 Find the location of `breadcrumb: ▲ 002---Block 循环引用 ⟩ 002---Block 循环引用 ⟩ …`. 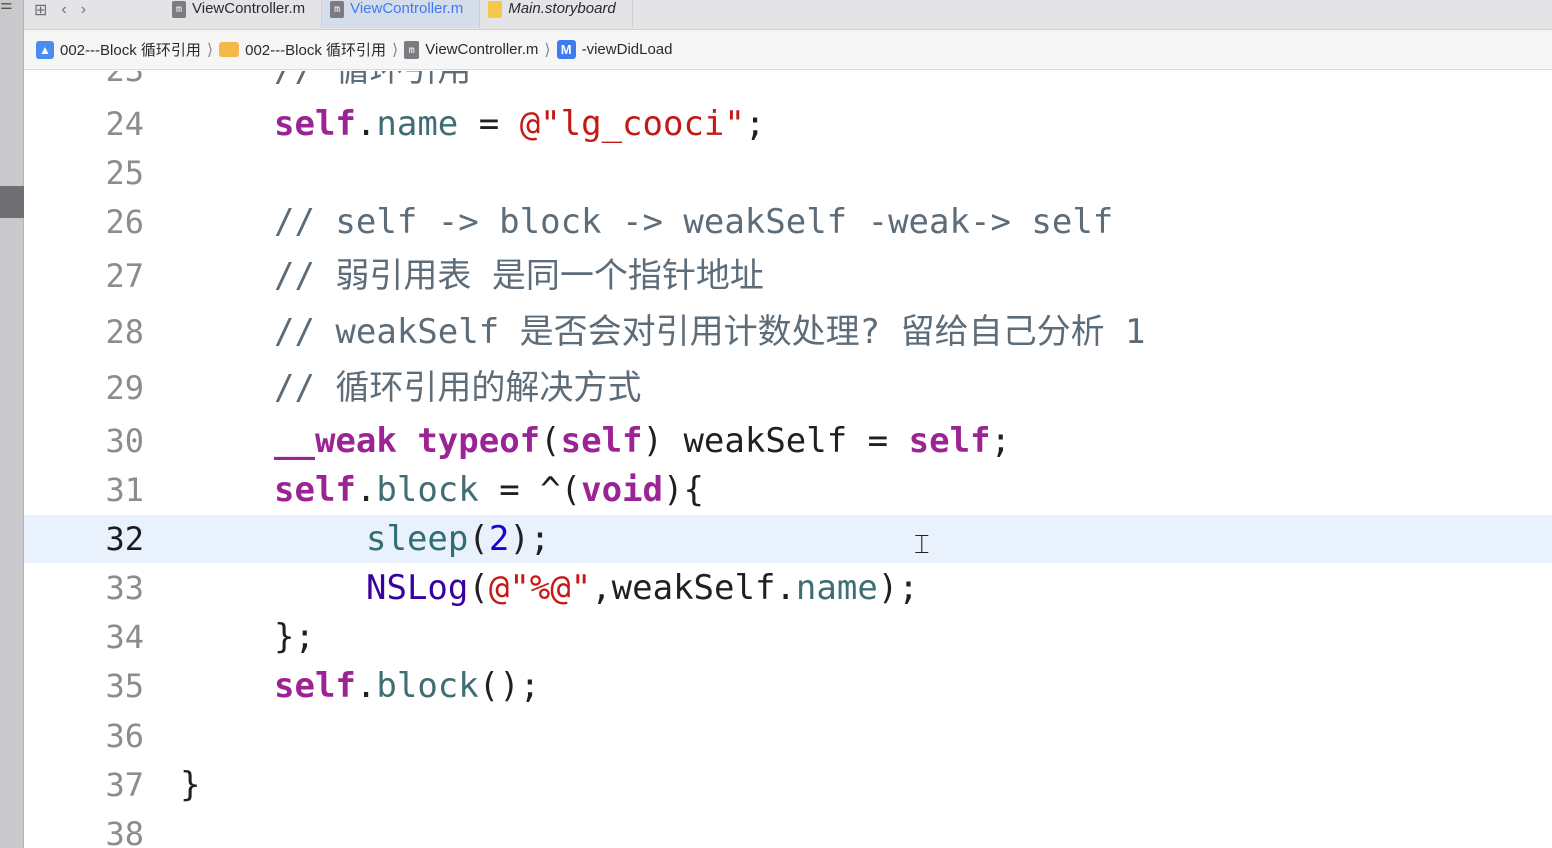

breadcrumb: ▲ 002---Block 循环引用 ⟩ 002---Block 循环引用 ⟩ … is located at coordinates (788, 50).